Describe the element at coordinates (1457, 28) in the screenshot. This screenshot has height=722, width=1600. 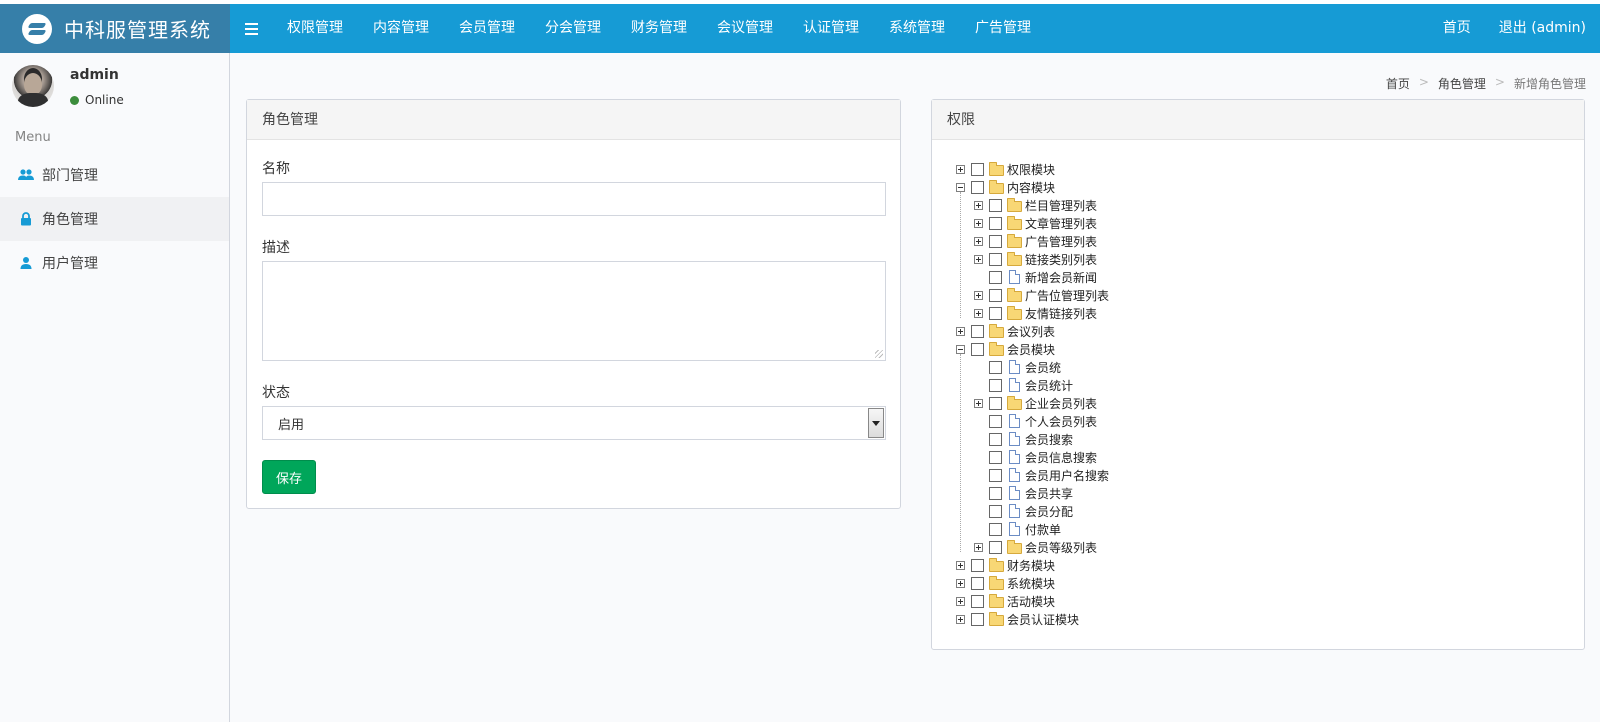
I see `nav-home-link: 首页` at that location.